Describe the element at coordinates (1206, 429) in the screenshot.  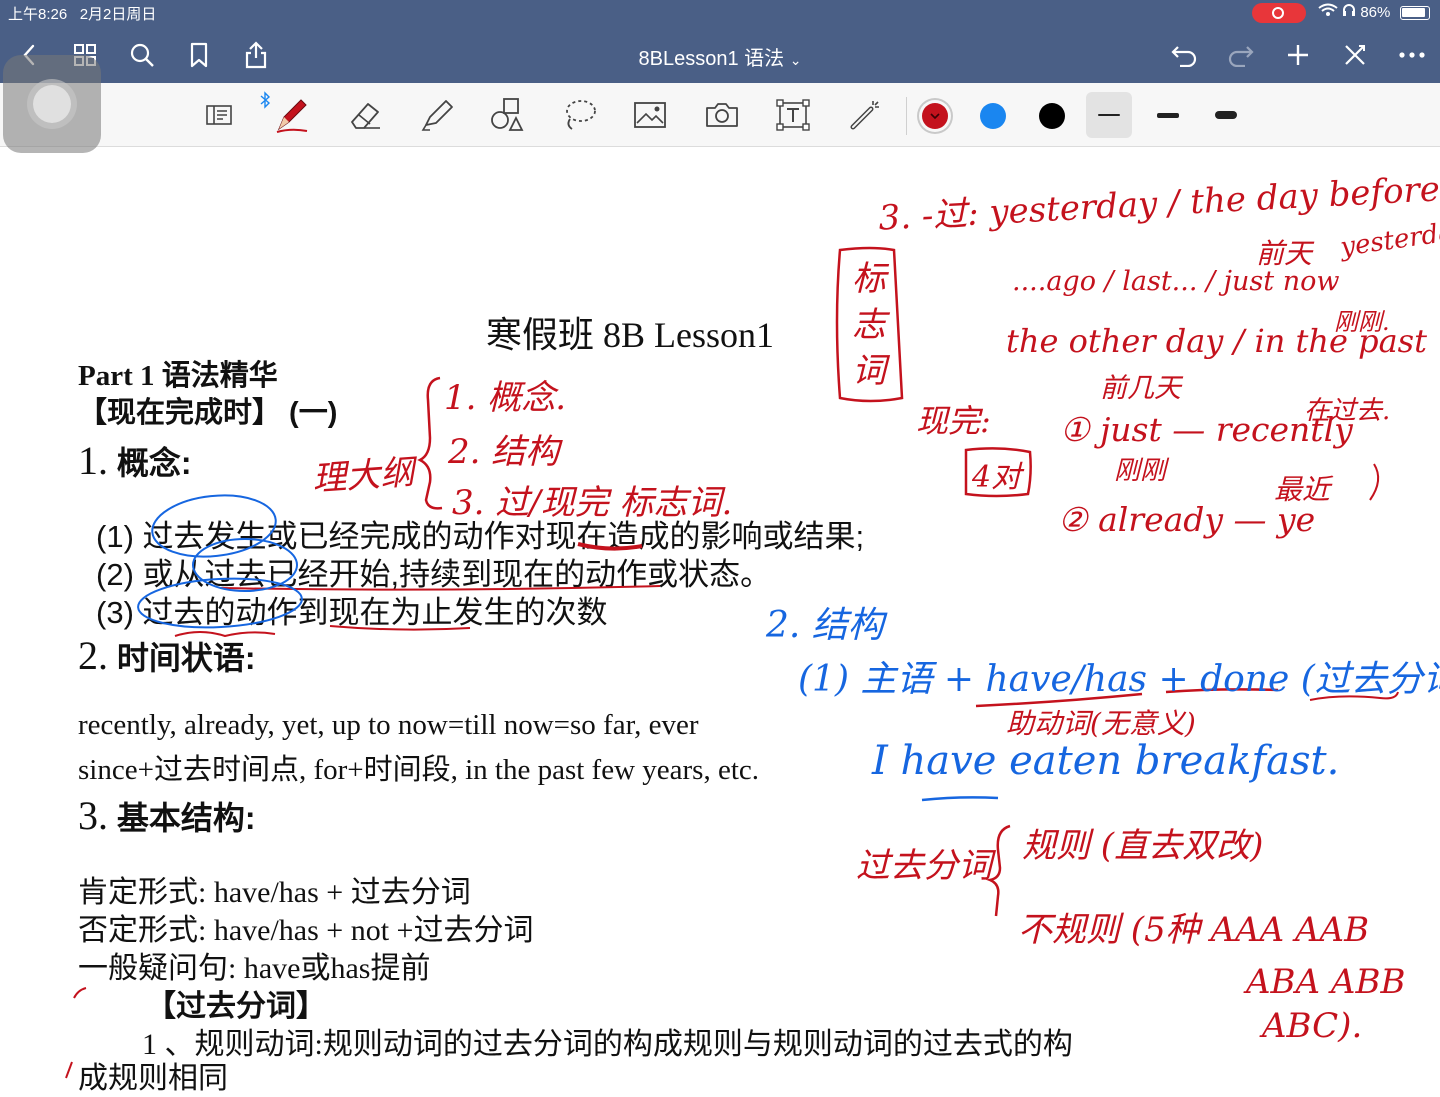
I see `annotation-just-recently: ① just — recently` at that location.